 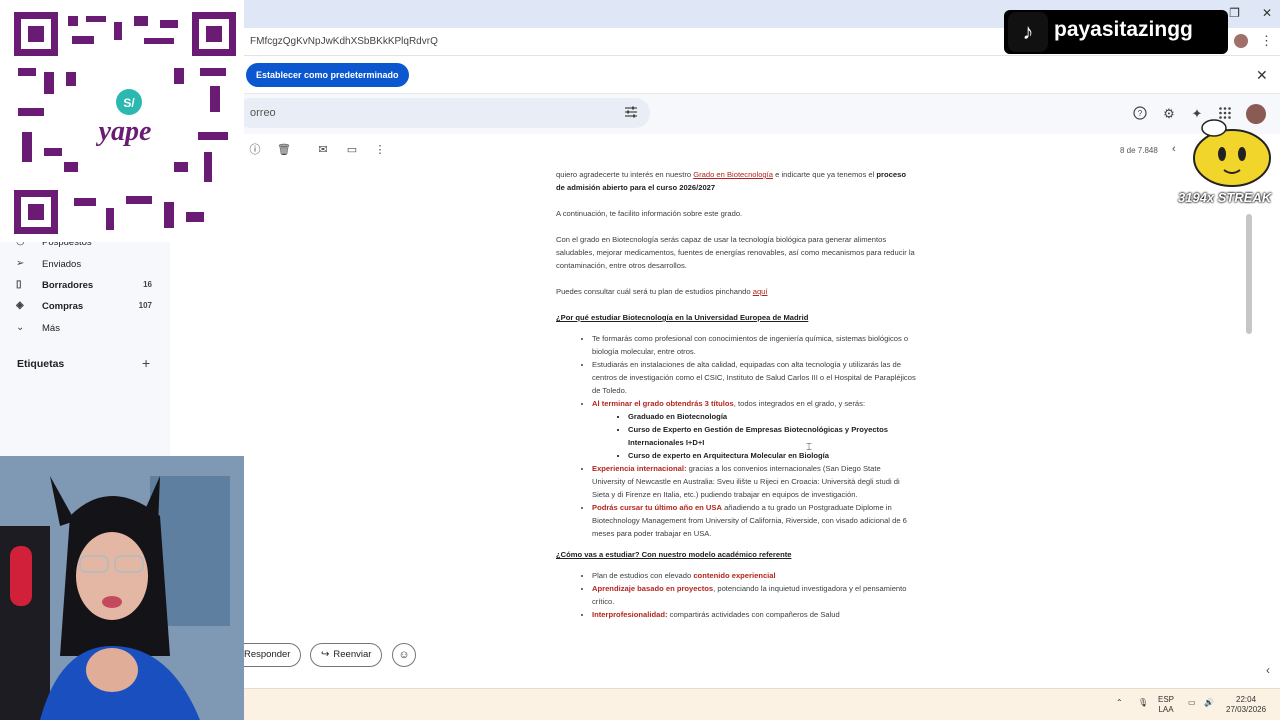 What do you see at coordinates (146, 363) in the screenshot?
I see `add-label-icon: +` at bounding box center [146, 363].